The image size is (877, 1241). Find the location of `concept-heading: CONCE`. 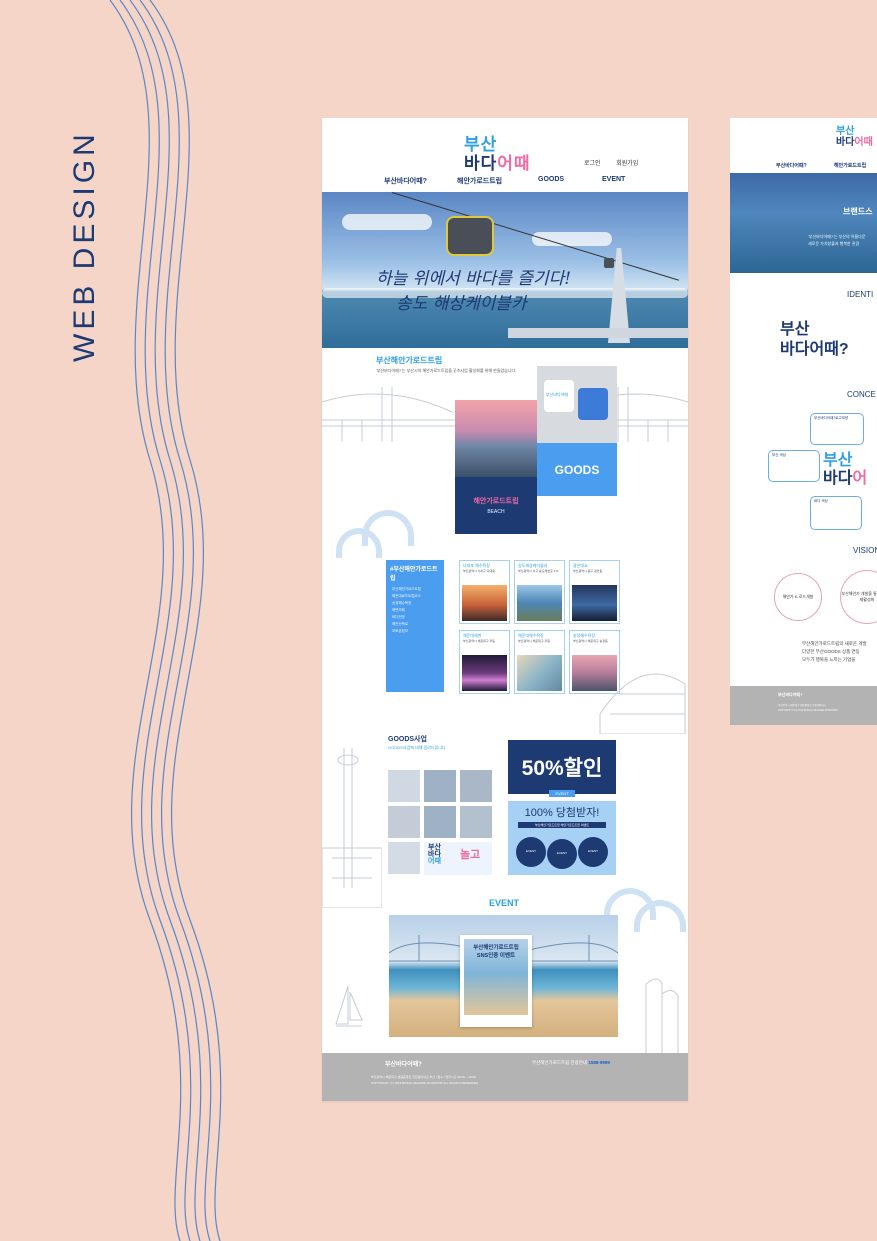

concept-heading: CONCE is located at coordinates (861, 394).